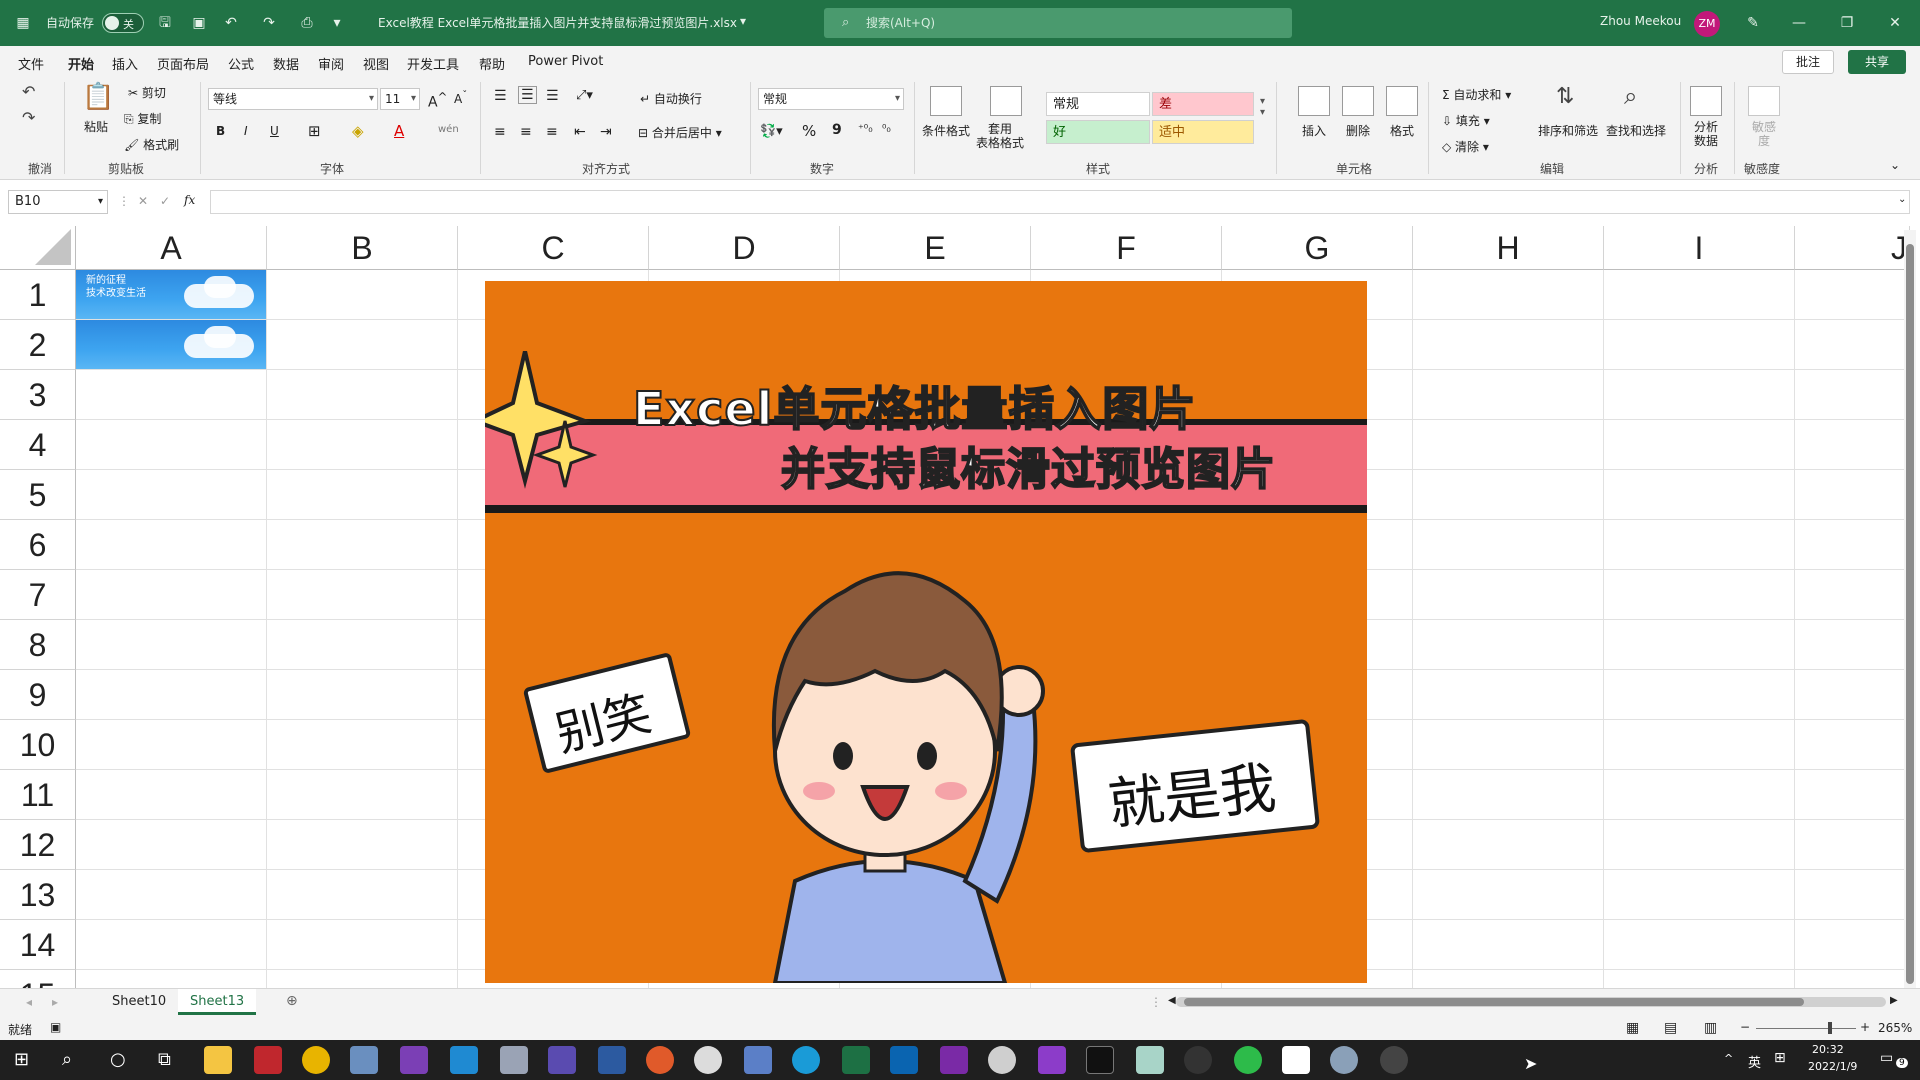  Describe the element at coordinates (1358, 130) in the screenshot. I see `delete-cells-button: 删除` at that location.